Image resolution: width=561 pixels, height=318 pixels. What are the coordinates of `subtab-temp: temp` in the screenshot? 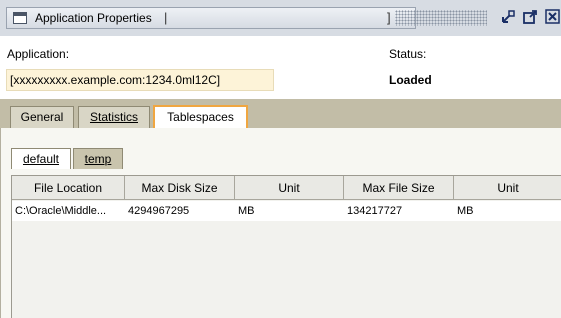 It's located at (98, 158).